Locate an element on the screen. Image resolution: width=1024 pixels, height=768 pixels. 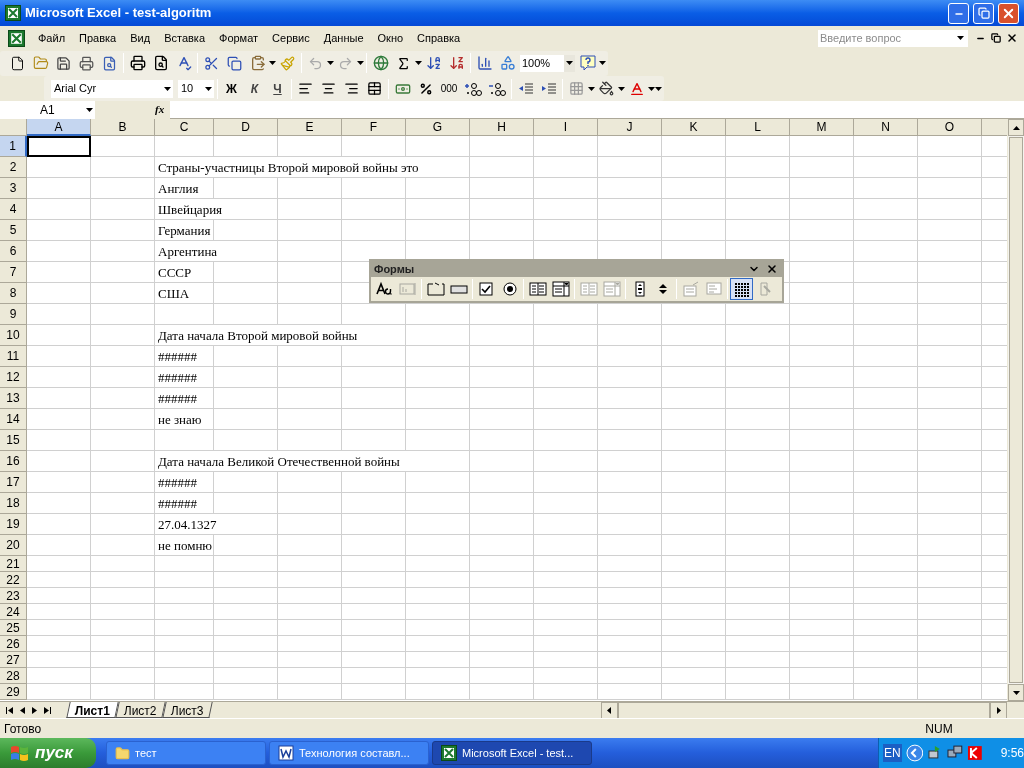
row-header: 17 is located at coordinates (13, 482).